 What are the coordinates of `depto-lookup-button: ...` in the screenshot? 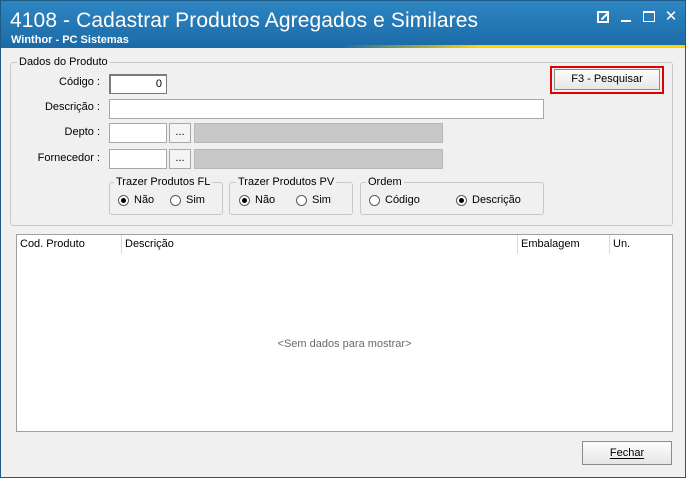 It's located at (180, 133).